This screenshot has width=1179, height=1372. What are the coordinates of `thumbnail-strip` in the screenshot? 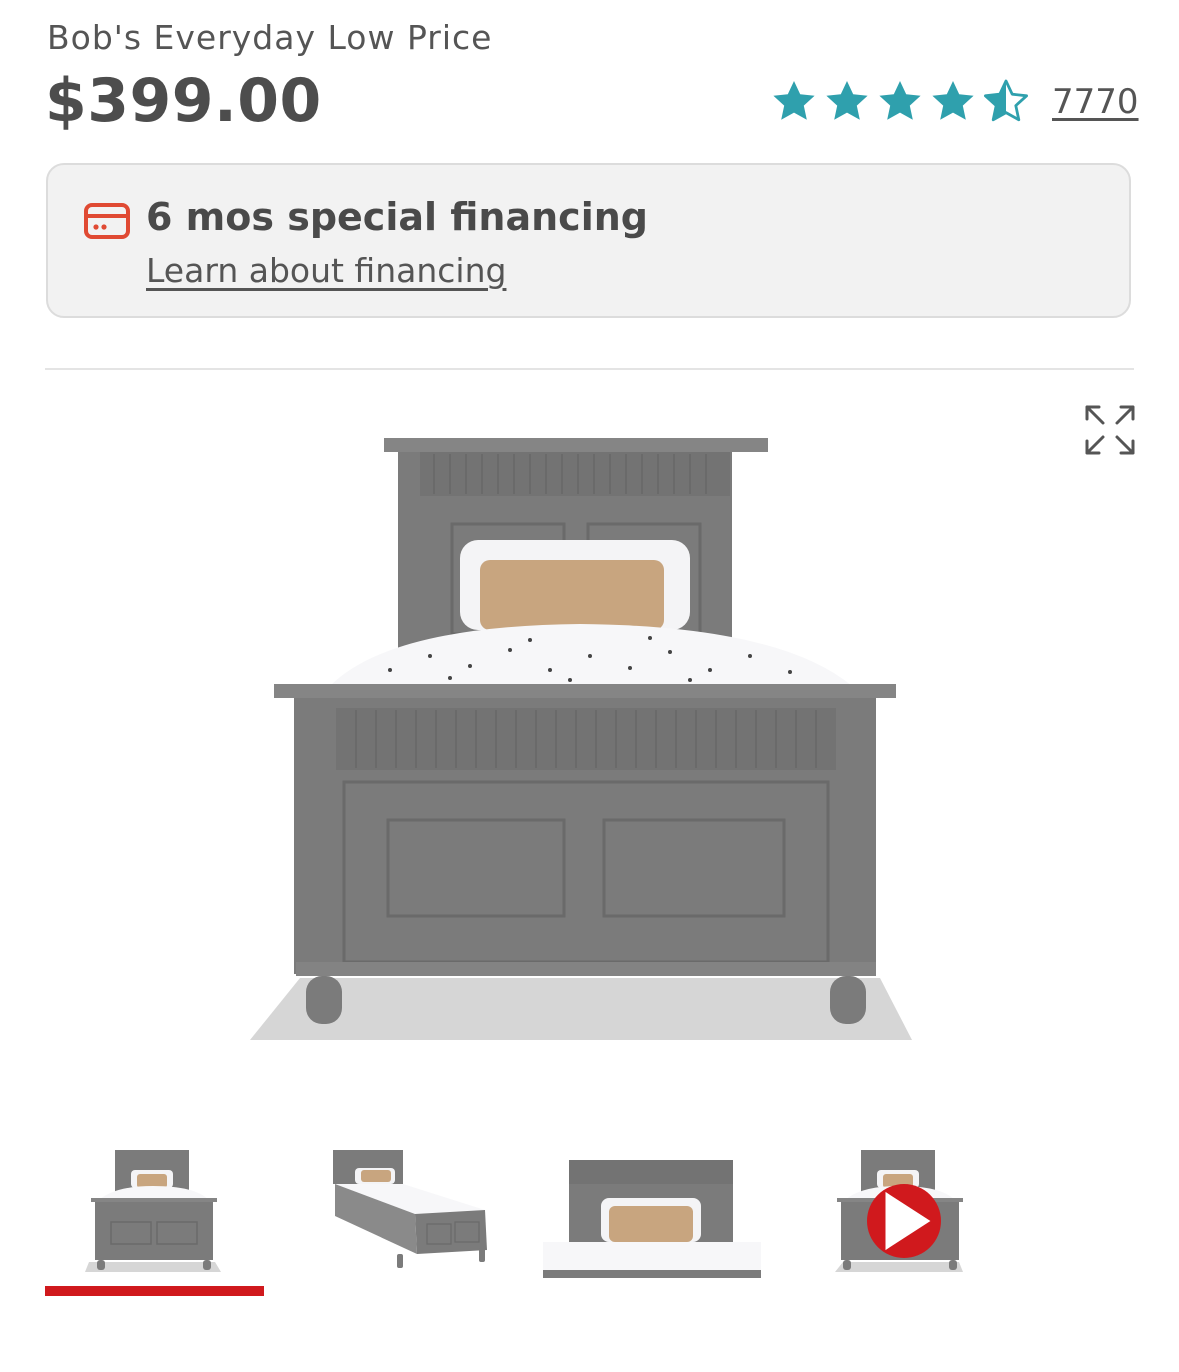 It's located at (590, 1230).